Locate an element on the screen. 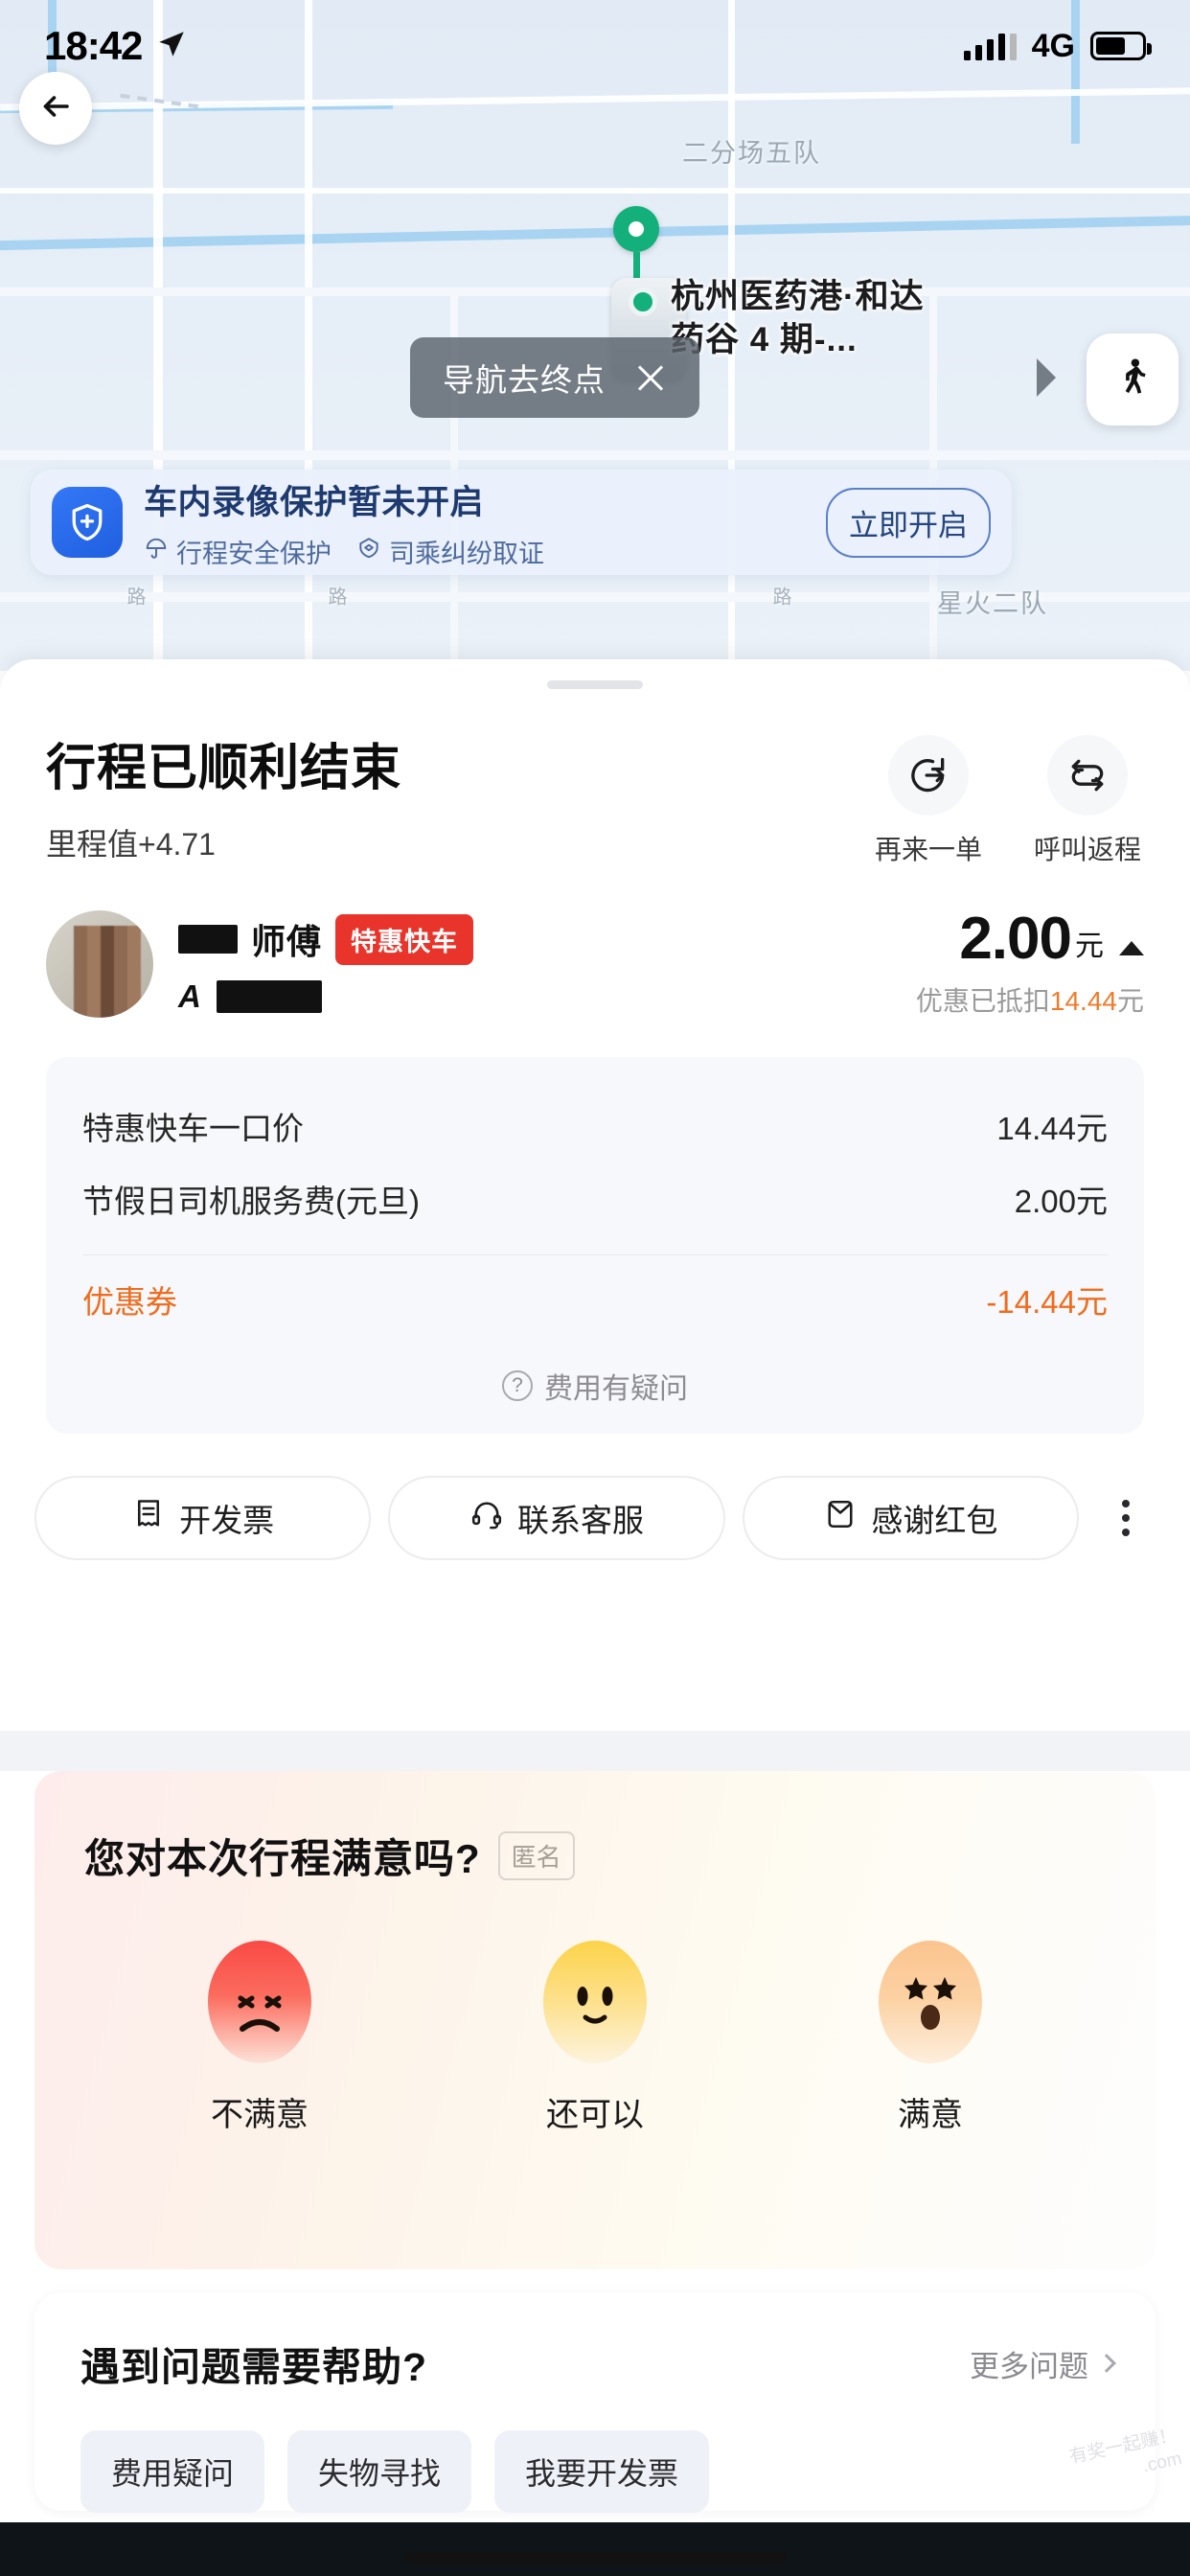 The width and height of the screenshot is (1190, 2576). discount-note-suffix: 元 is located at coordinates (1130, 1001).